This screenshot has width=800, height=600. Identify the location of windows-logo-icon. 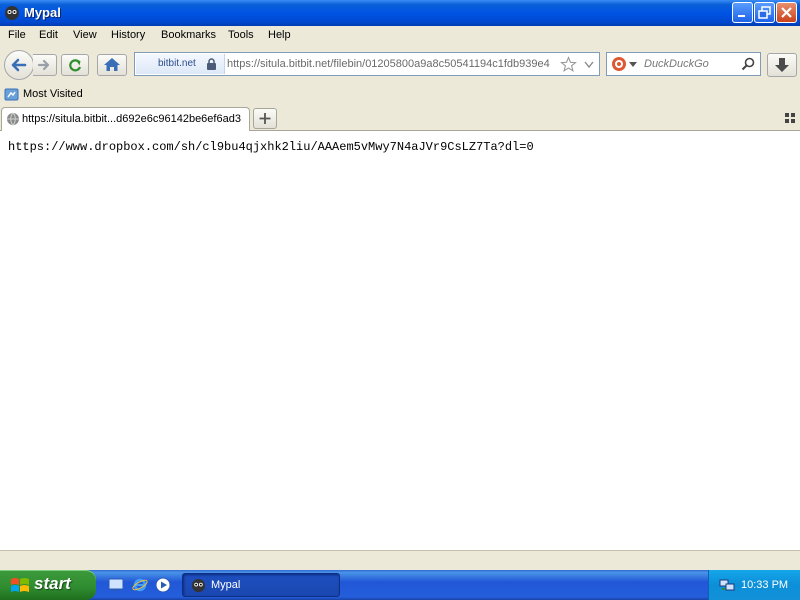
(20, 585).